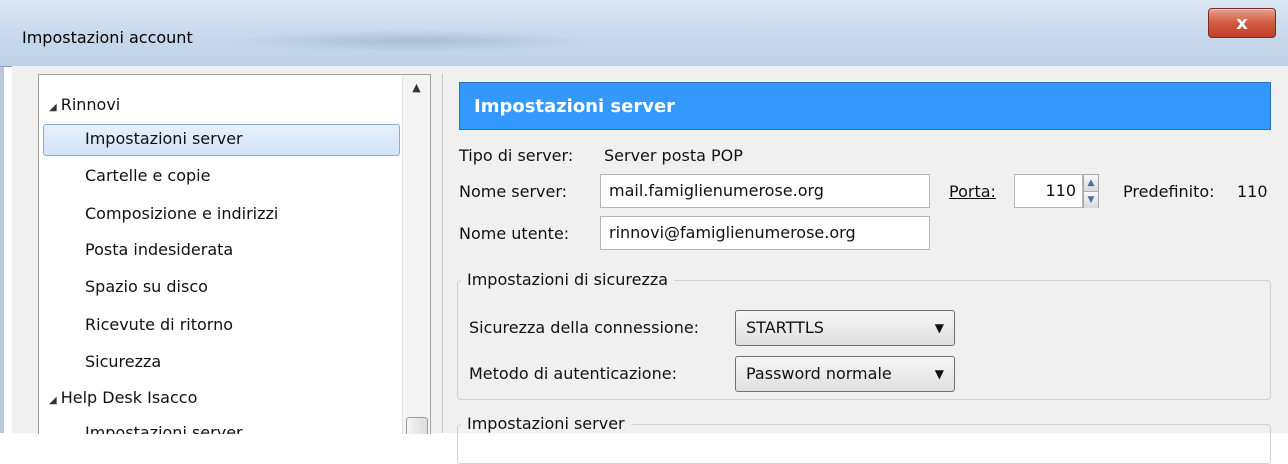  Describe the element at coordinates (865, 106) in the screenshot. I see `panel-header: Impostazioni server` at that location.